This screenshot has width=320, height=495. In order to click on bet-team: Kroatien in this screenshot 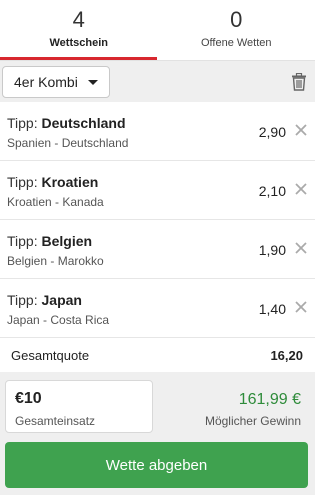, I will do `click(70, 182)`.